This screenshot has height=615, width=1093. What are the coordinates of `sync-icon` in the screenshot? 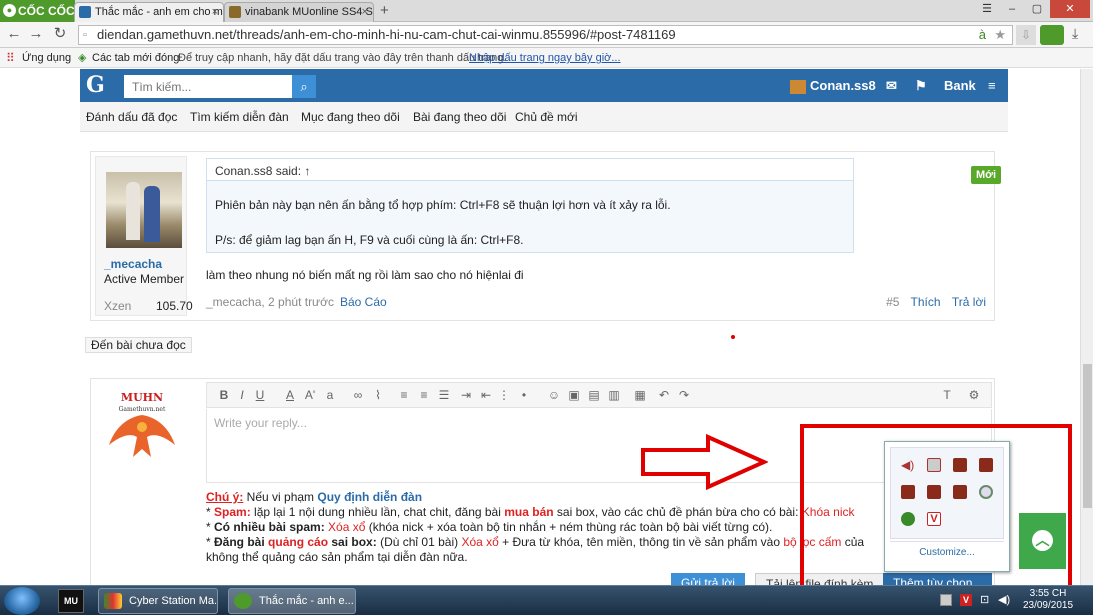 It's located at (986, 492).